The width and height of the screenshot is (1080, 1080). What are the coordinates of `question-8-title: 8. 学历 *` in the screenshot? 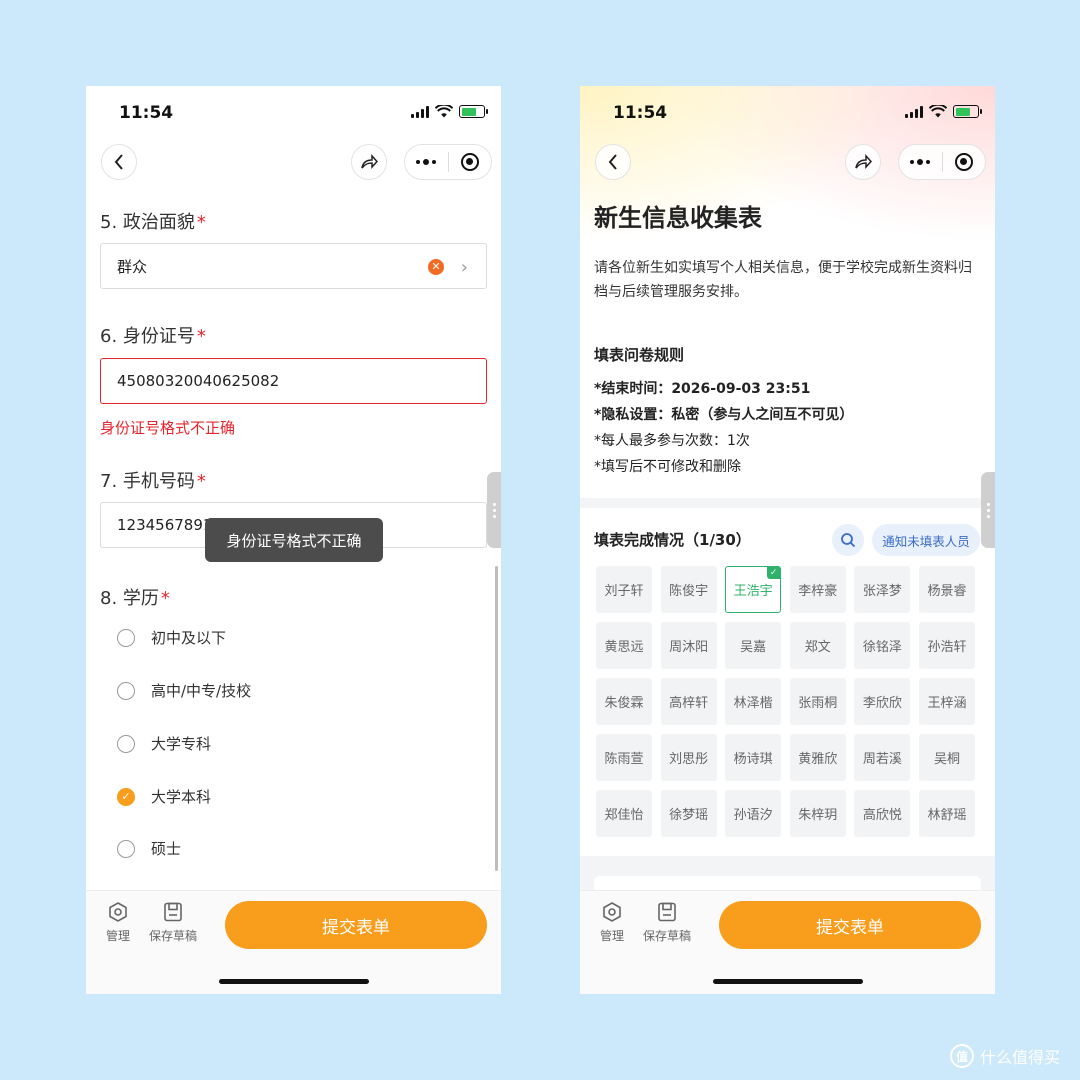 It's located at (135, 598).